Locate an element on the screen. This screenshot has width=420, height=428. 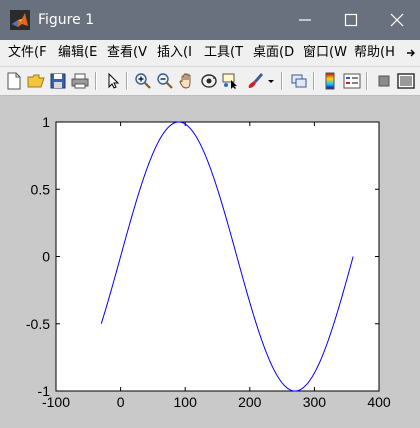
show-plot-tools-button is located at coordinates (406, 81).